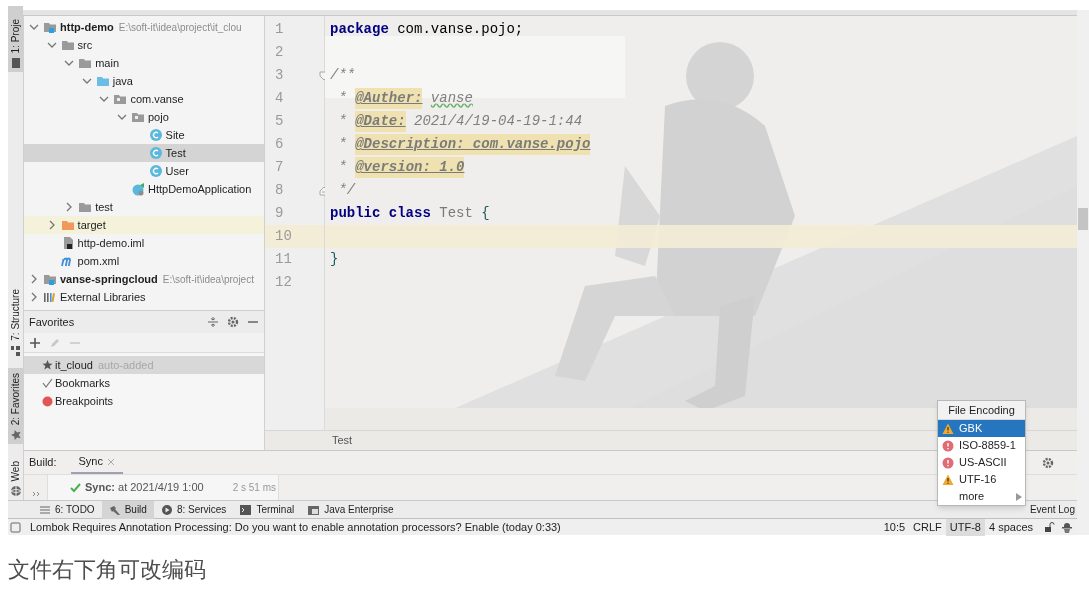 Image resolution: width=1089 pixels, height=589 pixels. What do you see at coordinates (87, 27) in the screenshot?
I see `item-label: http-demo` at bounding box center [87, 27].